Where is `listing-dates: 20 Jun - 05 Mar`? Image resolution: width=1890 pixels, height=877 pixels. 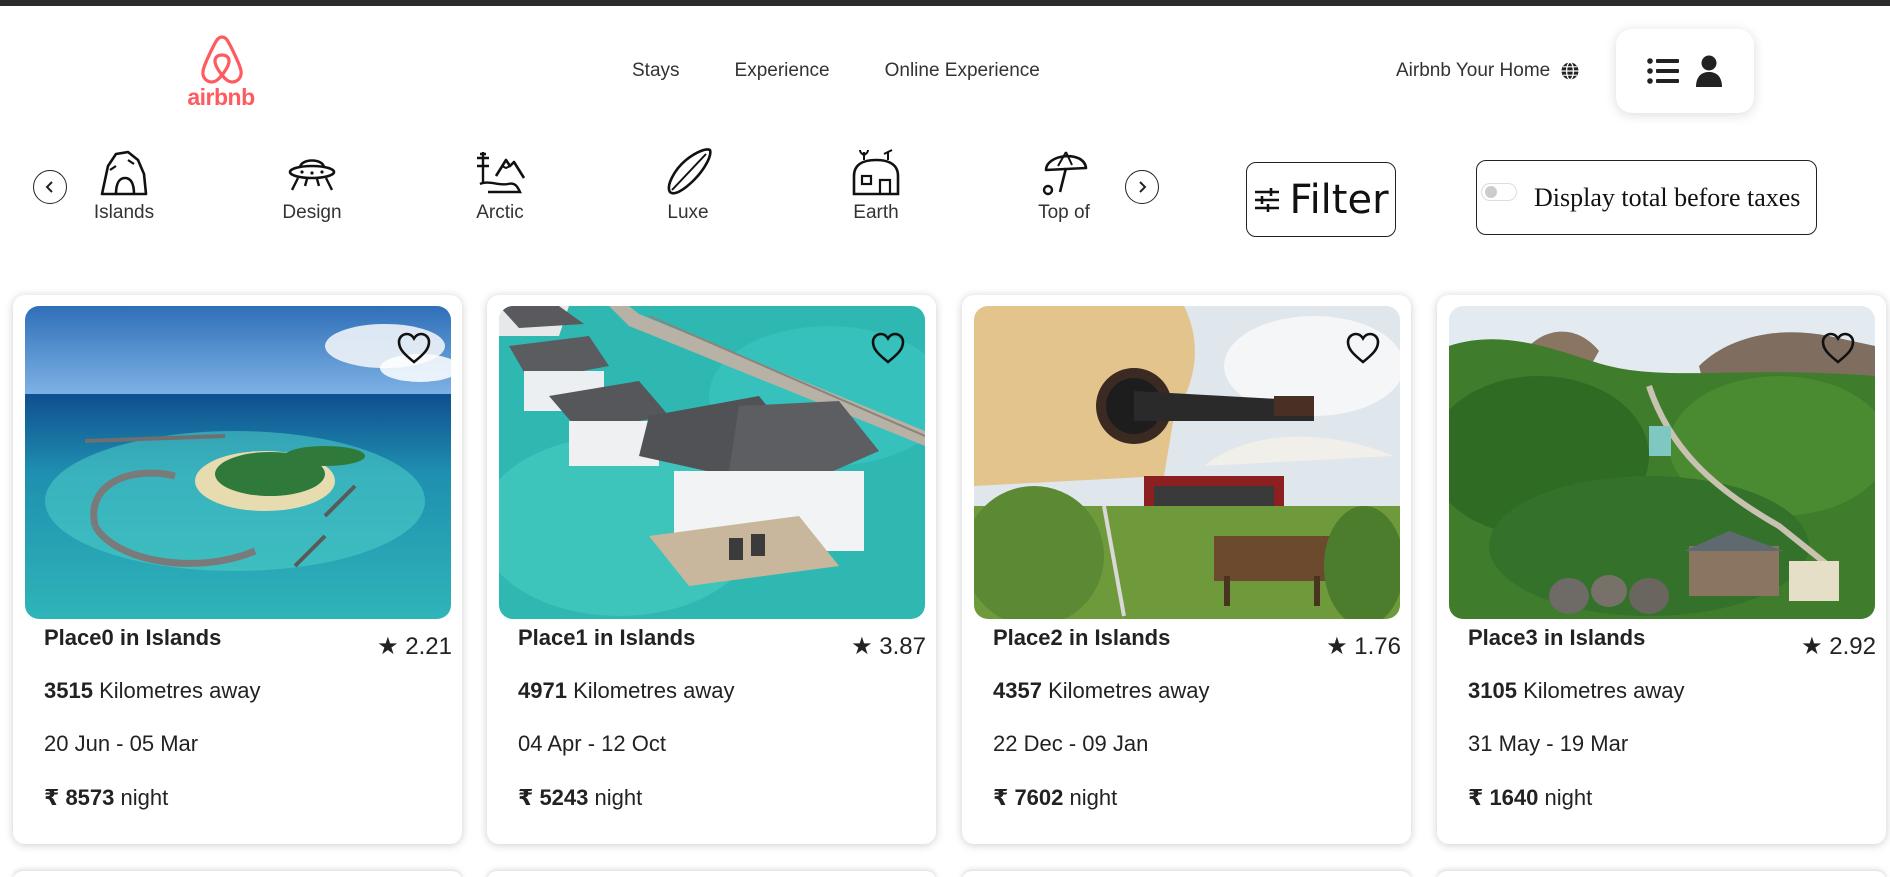 listing-dates: 20 Jun - 05 Mar is located at coordinates (121, 743).